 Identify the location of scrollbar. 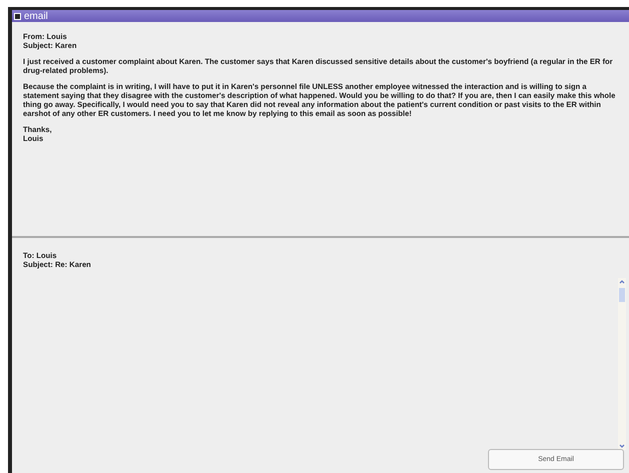
(622, 364).